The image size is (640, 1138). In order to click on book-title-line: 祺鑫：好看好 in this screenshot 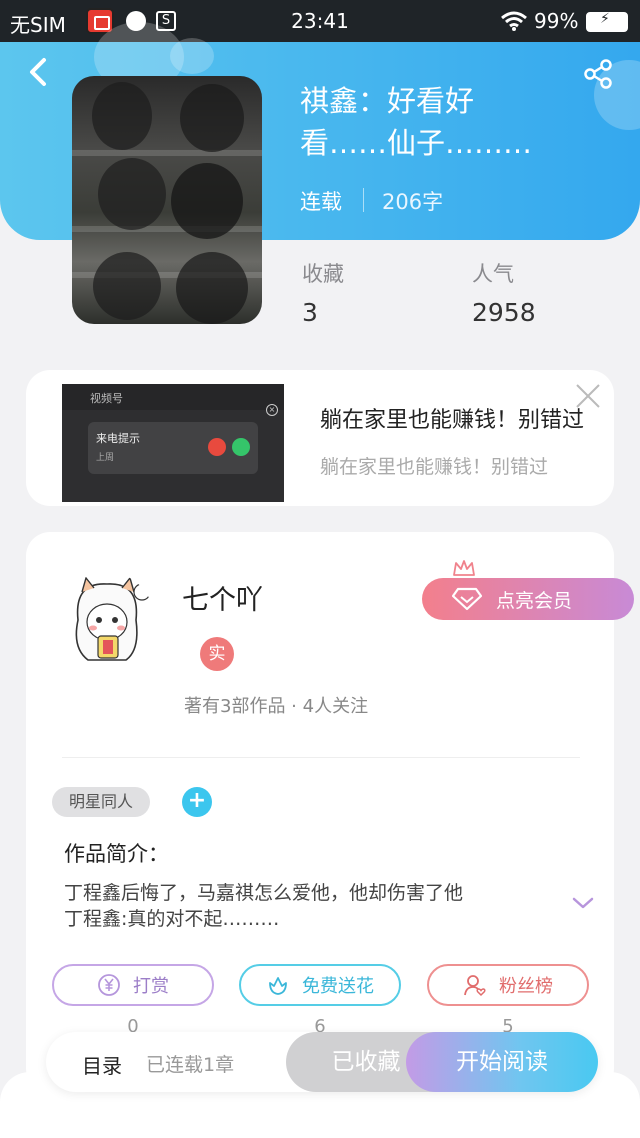, I will do `click(387, 101)`.